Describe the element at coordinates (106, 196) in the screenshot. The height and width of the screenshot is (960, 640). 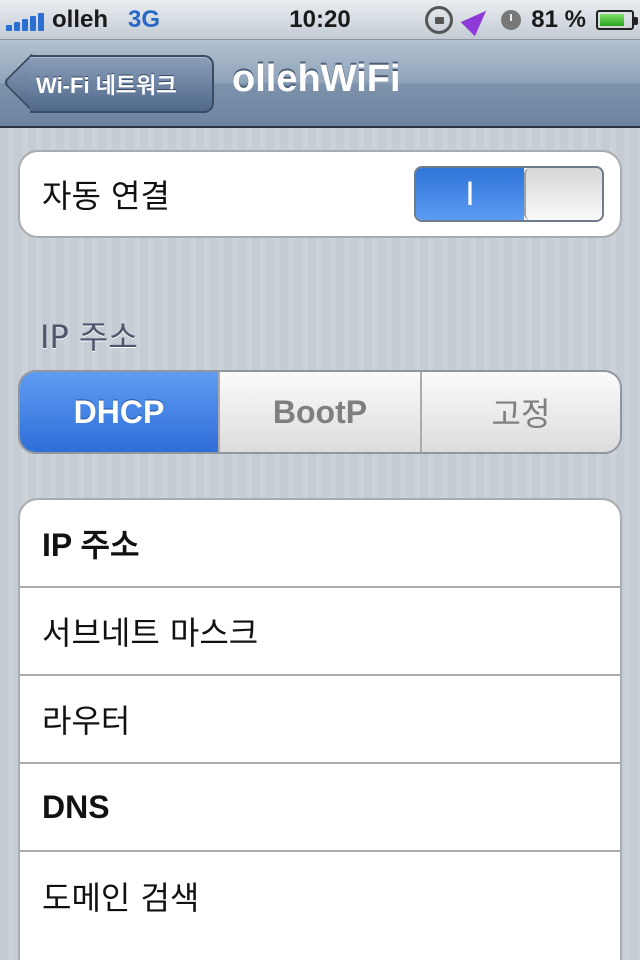
I see `auto-connect-label: 자동 연결` at that location.